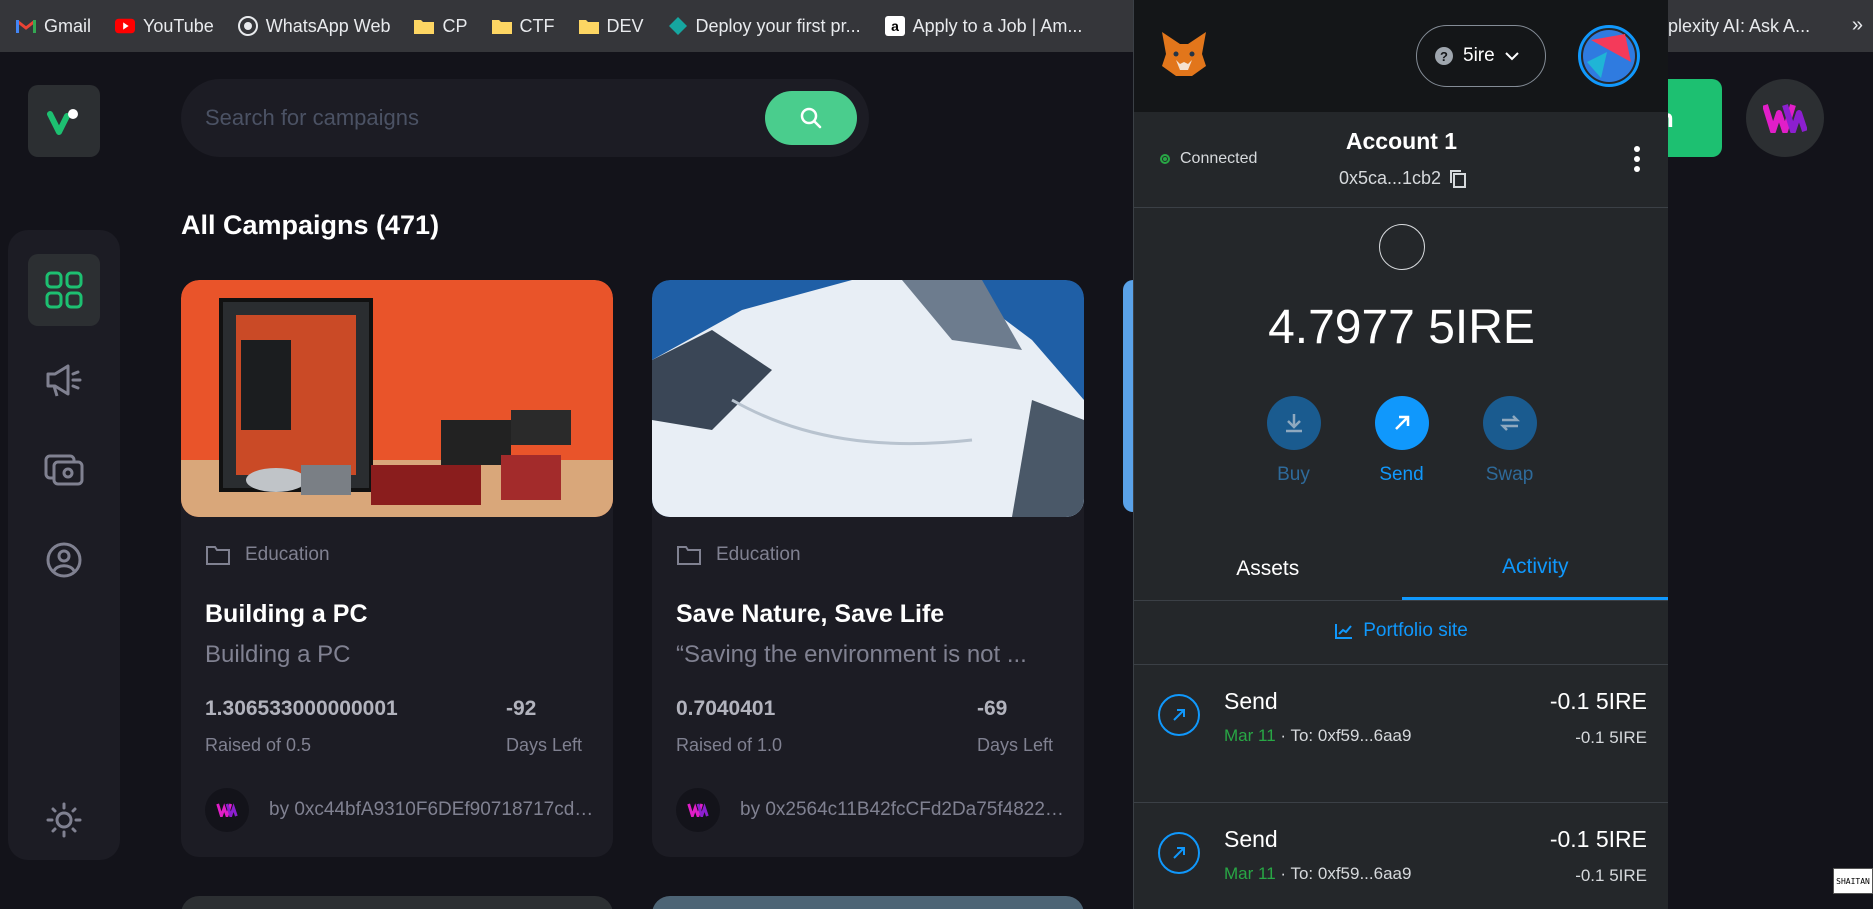 This screenshot has height=909, width=1873. What do you see at coordinates (301, 708) in the screenshot?
I see `amount-raised: 1.306533000000001` at bounding box center [301, 708].